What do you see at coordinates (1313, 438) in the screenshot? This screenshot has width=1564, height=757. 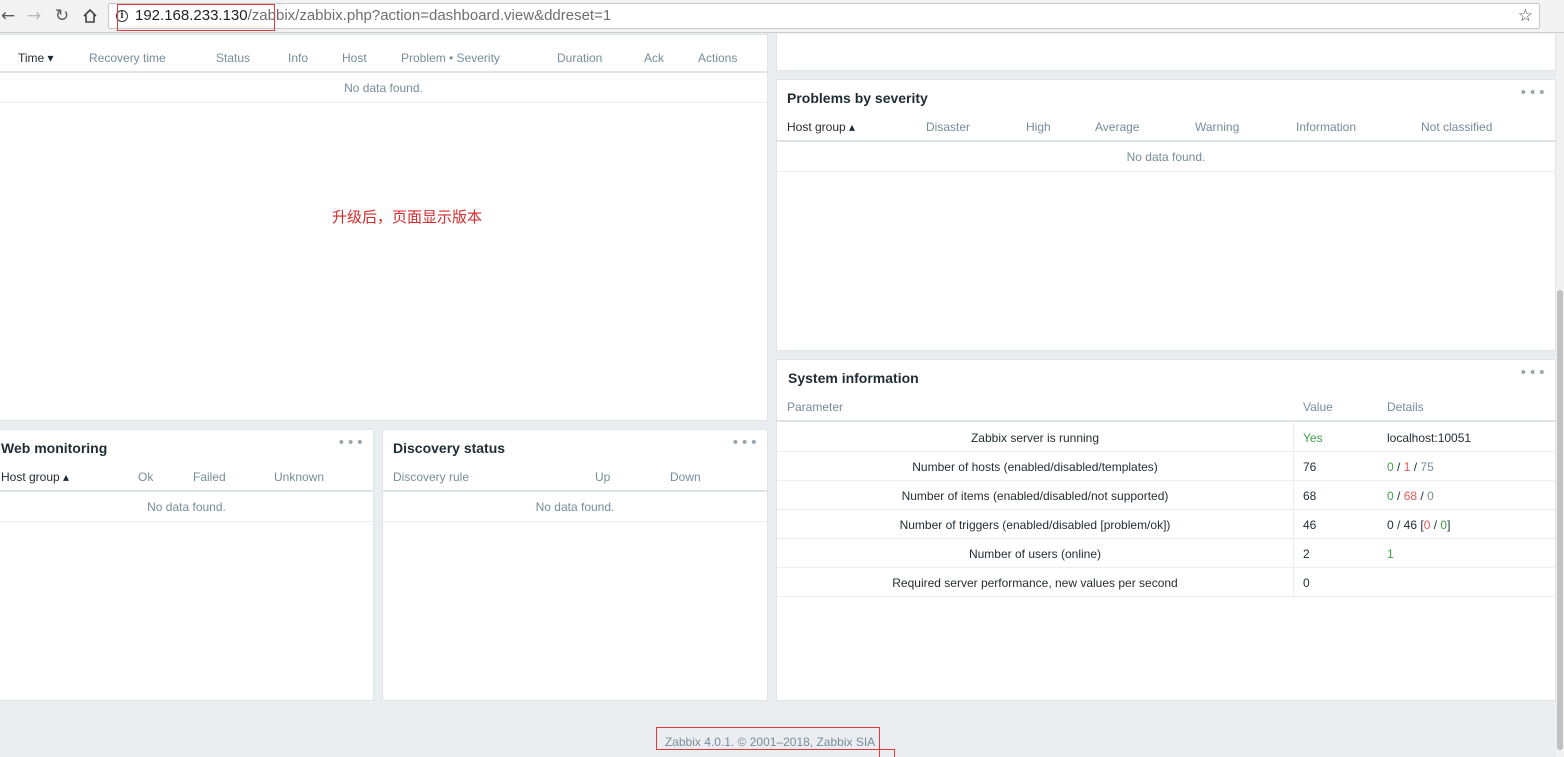 I see `param-value: Yes` at bounding box center [1313, 438].